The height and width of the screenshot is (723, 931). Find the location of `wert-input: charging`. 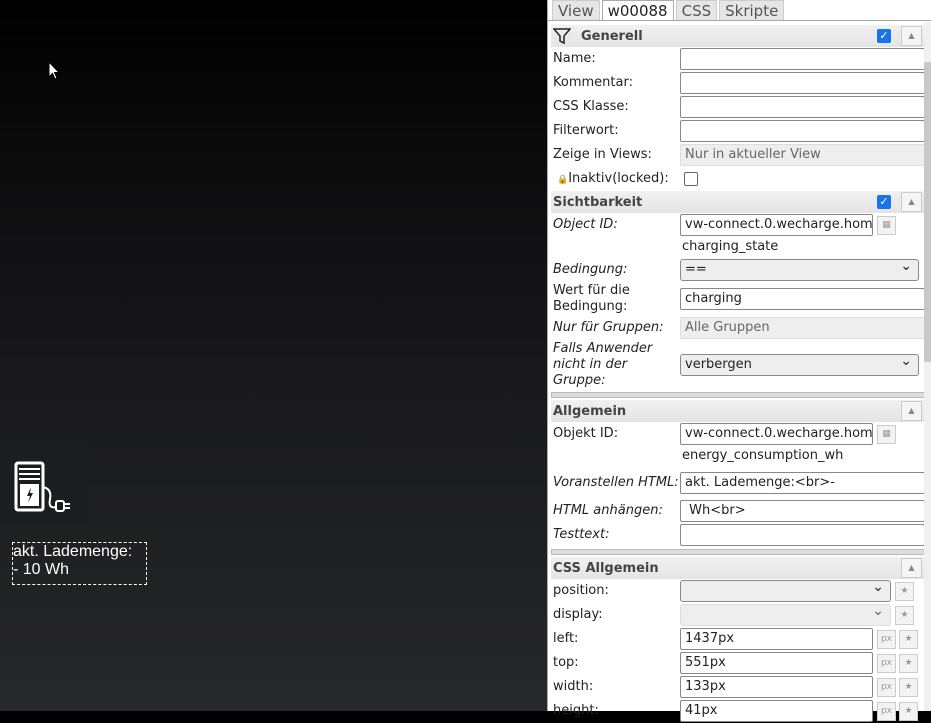

wert-input: charging is located at coordinates (802, 299).